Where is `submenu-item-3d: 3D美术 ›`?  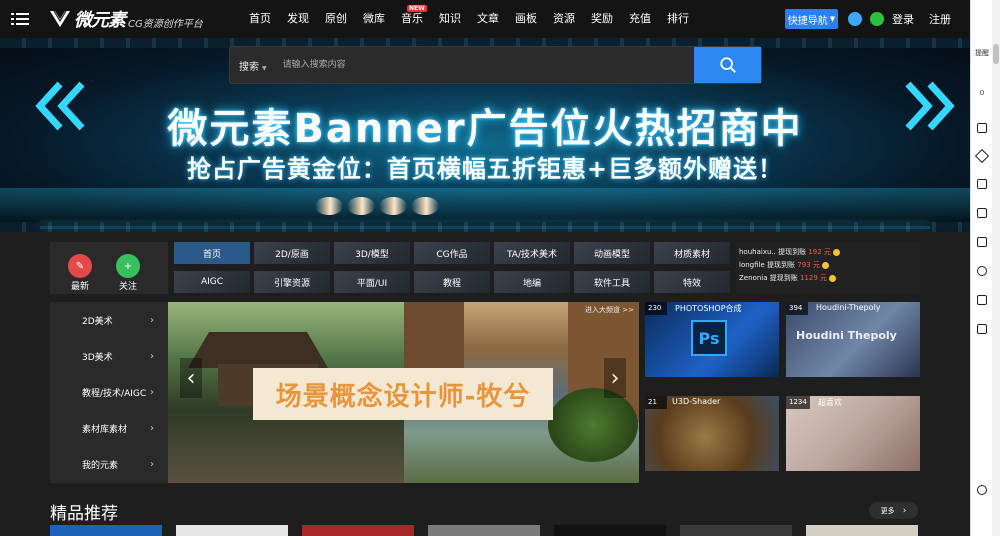 submenu-item-3d: 3D美术 › is located at coordinates (109, 356).